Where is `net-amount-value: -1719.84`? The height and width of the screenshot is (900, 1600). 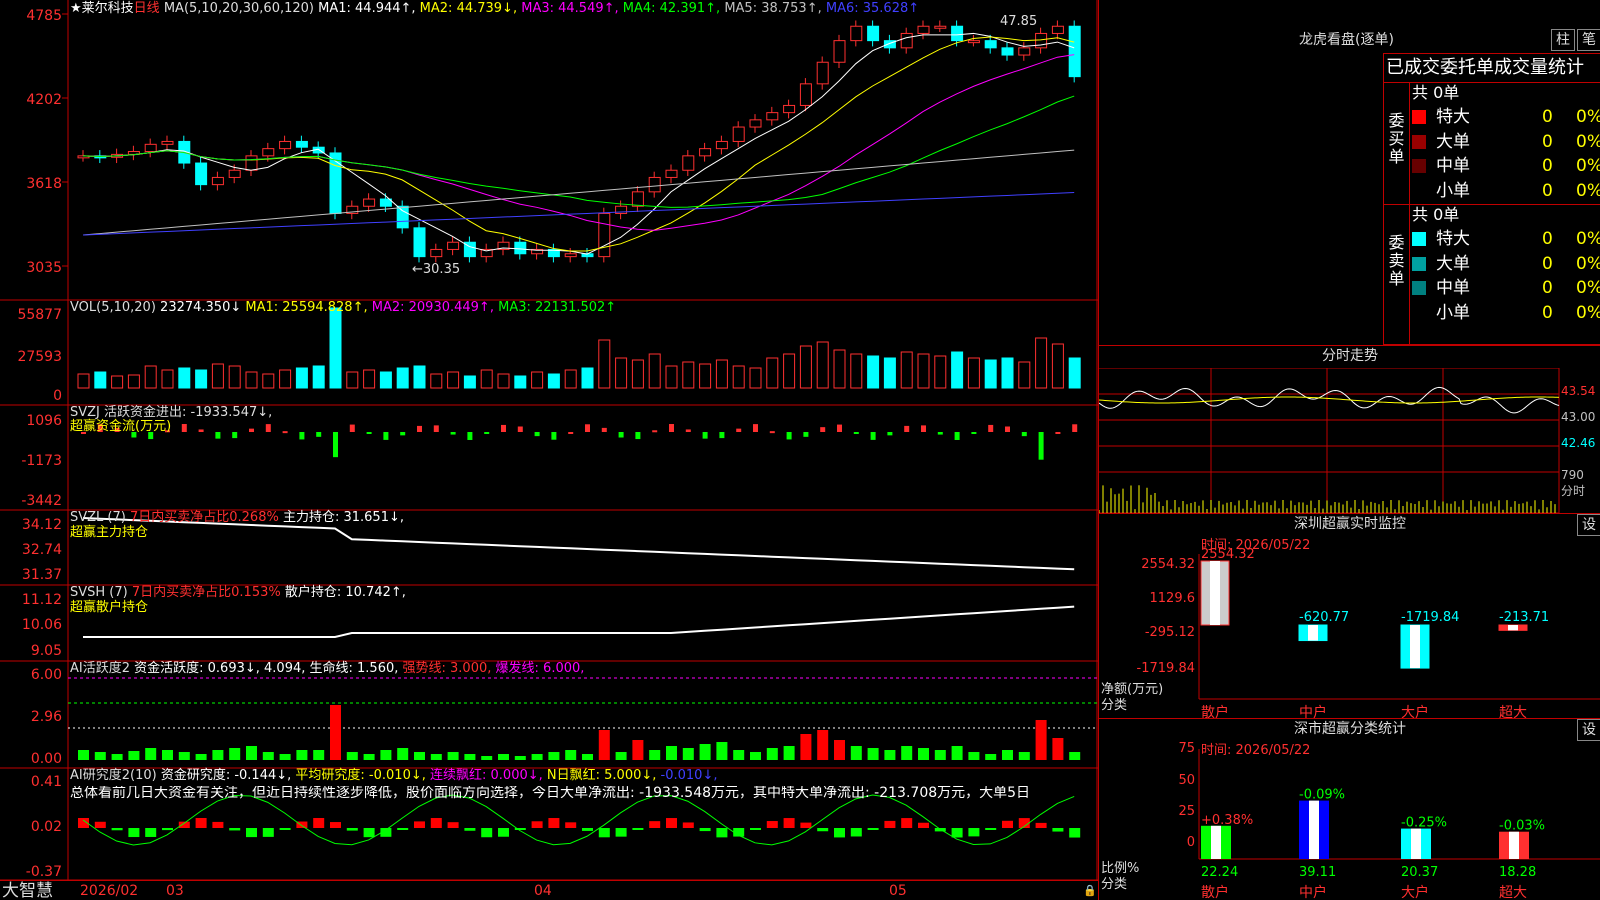 net-amount-value: -1719.84 is located at coordinates (1430, 617).